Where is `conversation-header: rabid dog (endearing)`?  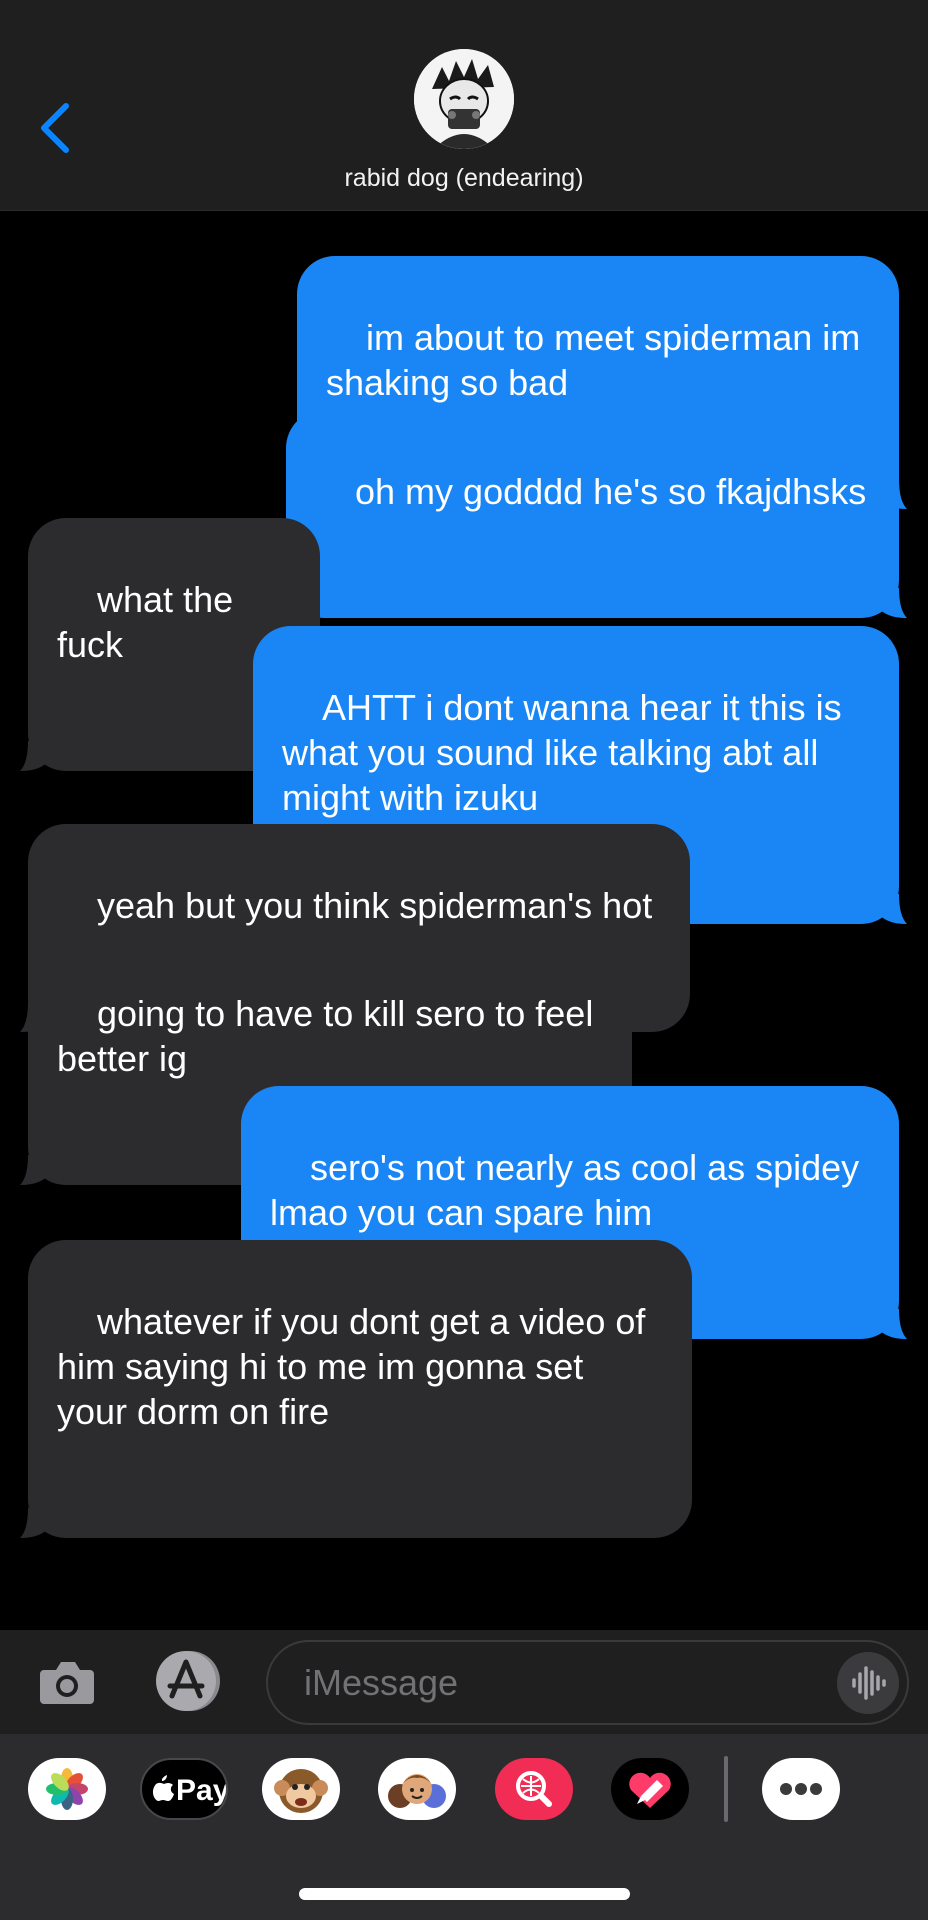 conversation-header: rabid dog (endearing) is located at coordinates (464, 105).